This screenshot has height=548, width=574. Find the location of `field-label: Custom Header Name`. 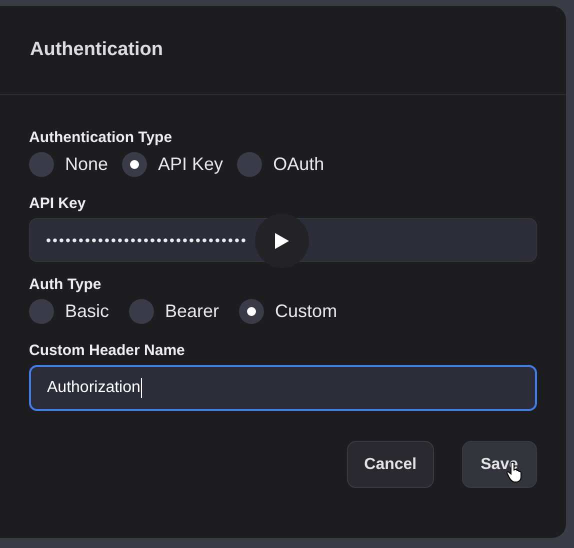

field-label: Custom Header Name is located at coordinates (107, 350).